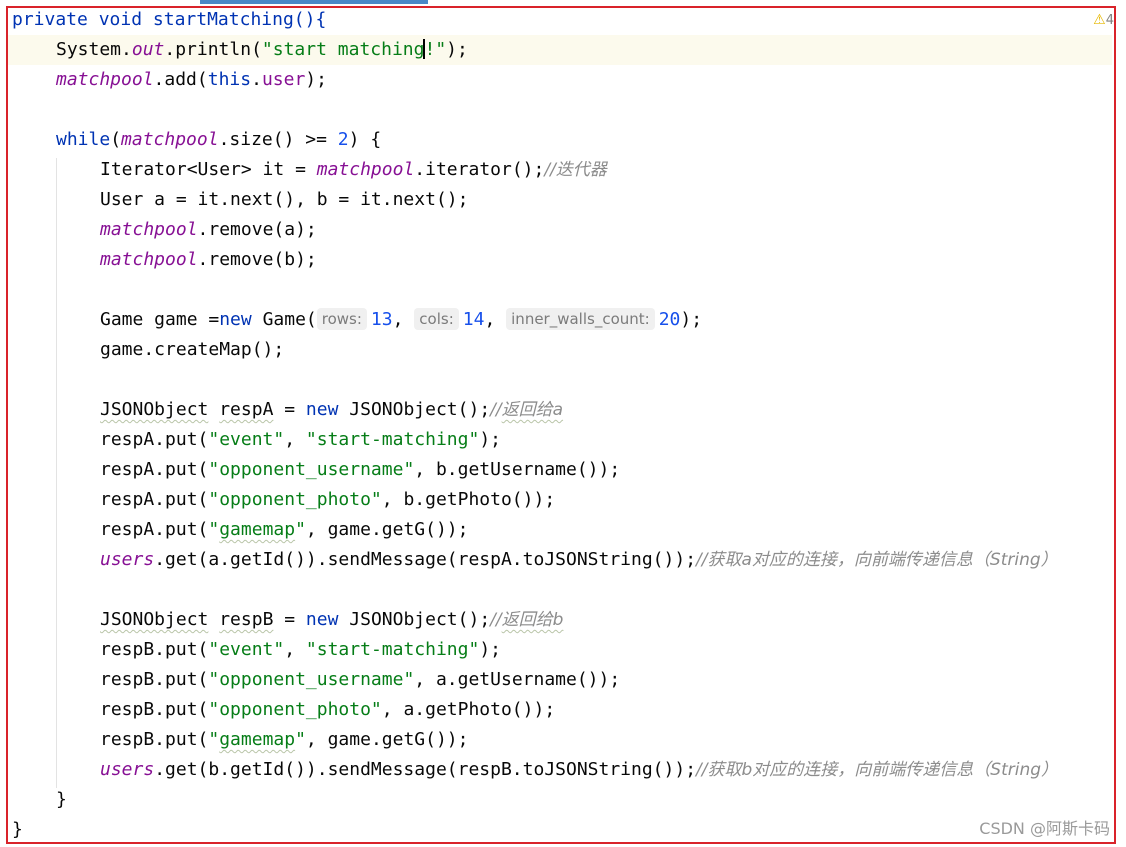  I want to click on editor-tab-bar, so click(563, 2).